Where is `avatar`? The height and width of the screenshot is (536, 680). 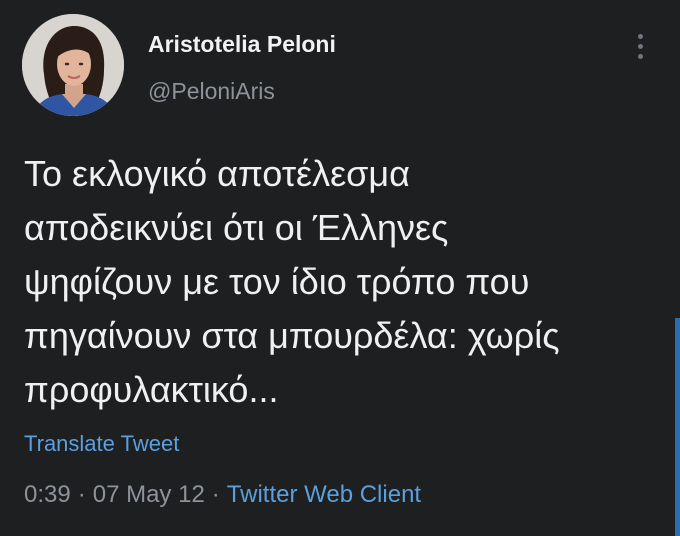
avatar is located at coordinates (73, 65).